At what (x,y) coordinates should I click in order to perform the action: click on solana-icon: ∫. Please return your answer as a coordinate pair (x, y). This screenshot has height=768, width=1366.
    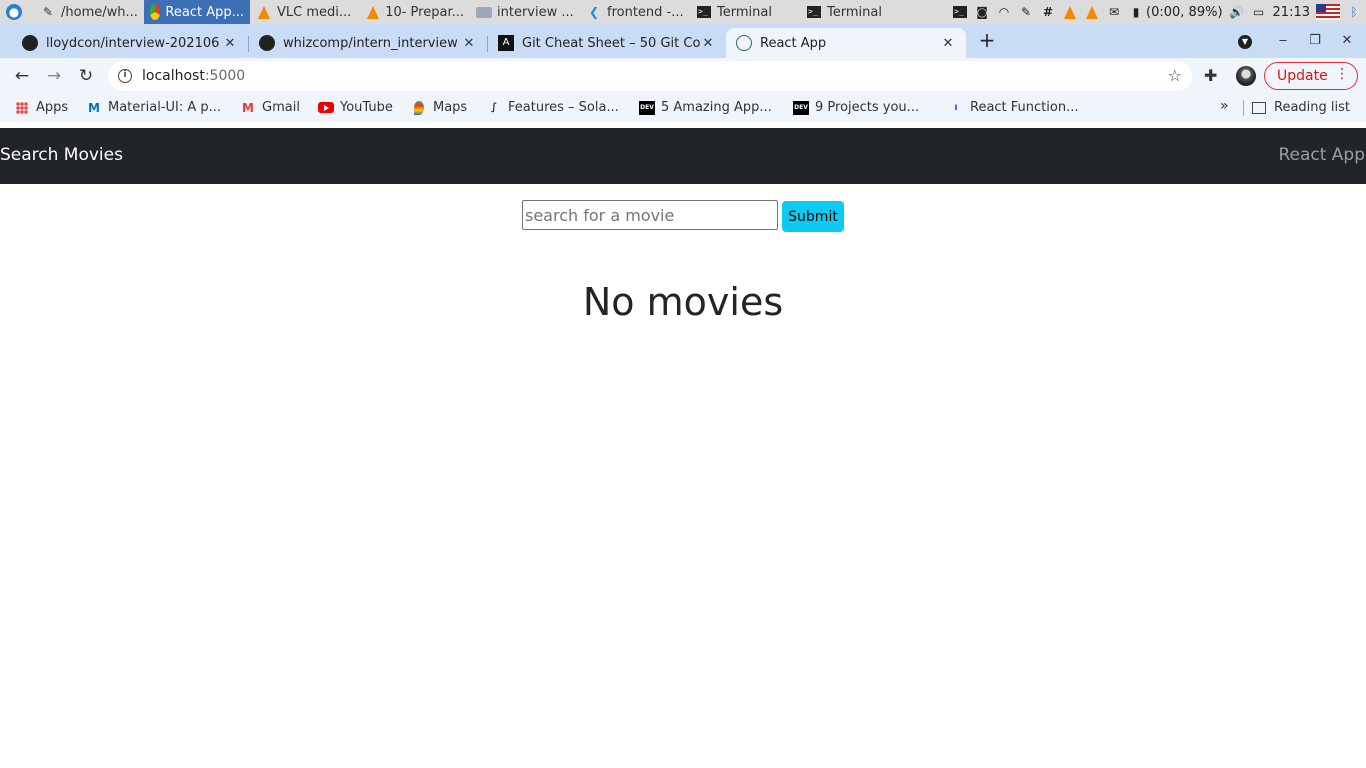
    Looking at the image, I should click on (494, 107).